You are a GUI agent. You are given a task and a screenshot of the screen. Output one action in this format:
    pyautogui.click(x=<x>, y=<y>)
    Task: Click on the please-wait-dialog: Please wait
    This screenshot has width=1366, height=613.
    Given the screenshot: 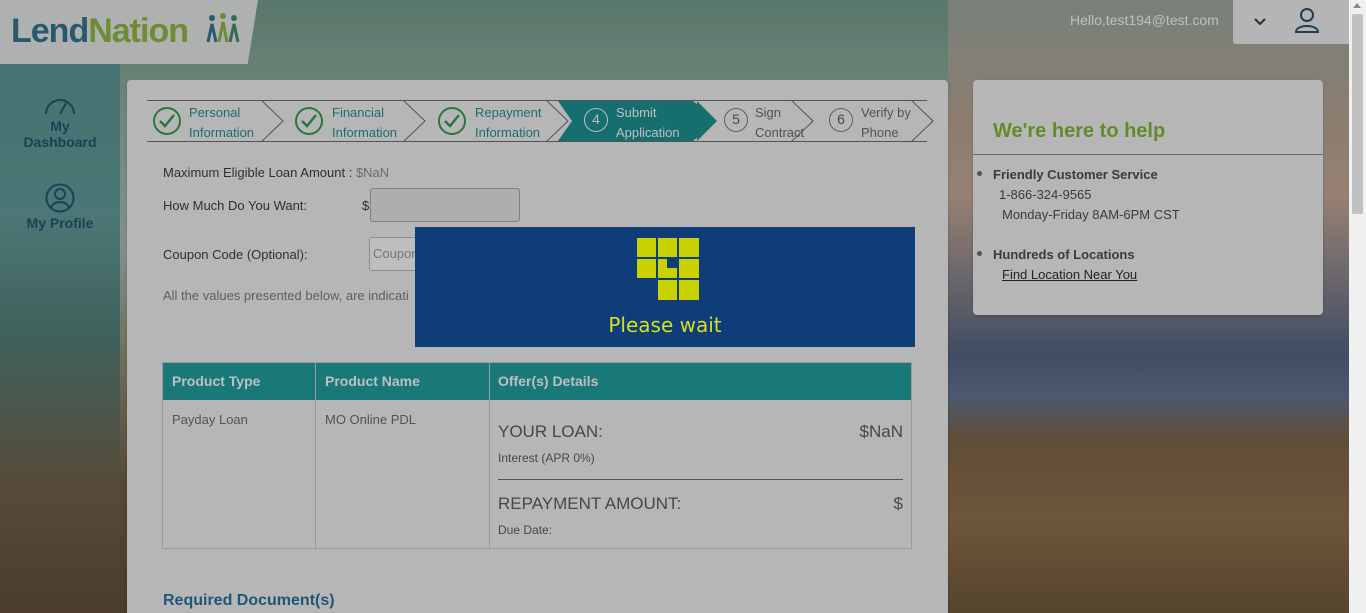 What is the action you would take?
    pyautogui.click(x=665, y=287)
    